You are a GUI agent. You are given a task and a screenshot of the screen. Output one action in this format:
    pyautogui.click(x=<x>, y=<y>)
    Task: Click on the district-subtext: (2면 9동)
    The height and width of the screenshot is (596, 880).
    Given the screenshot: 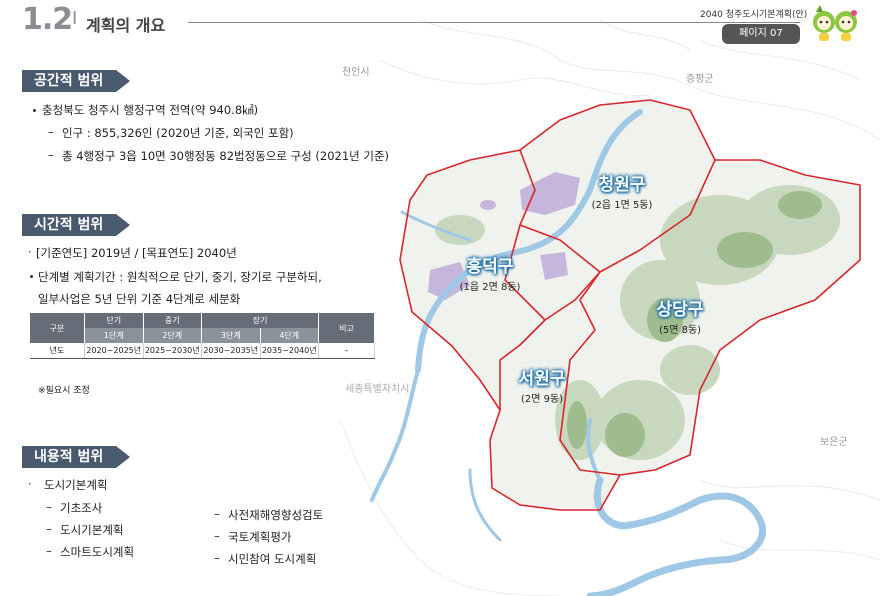 What is the action you would take?
    pyautogui.click(x=542, y=399)
    